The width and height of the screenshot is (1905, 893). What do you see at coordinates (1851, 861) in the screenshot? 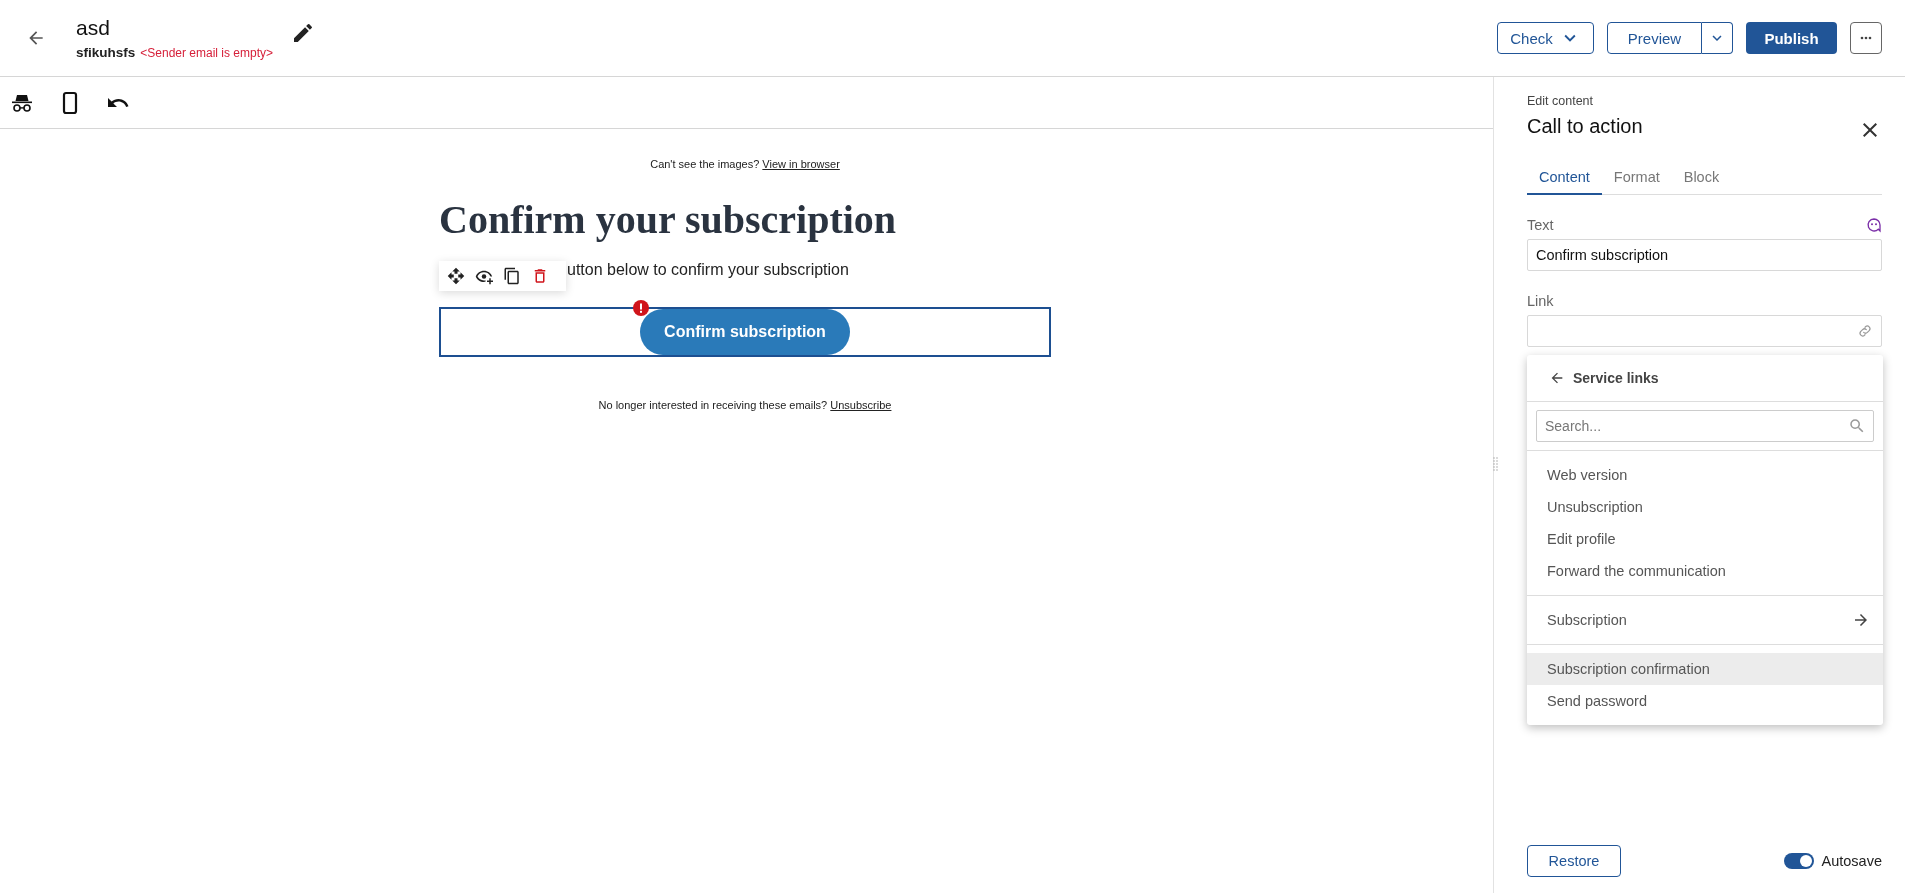
I see `autosave-label: Autosave` at bounding box center [1851, 861].